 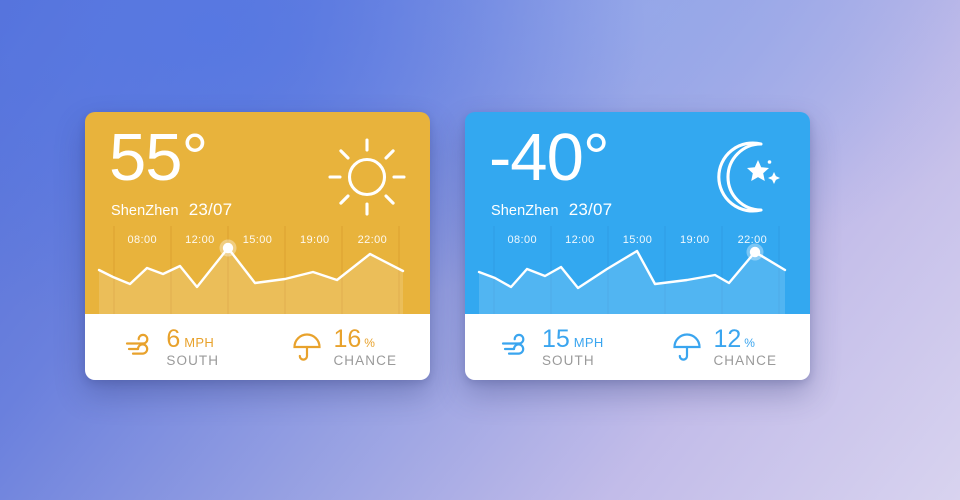 I want to click on wind-text: 15 MPH SOUTH, so click(x=572, y=346).